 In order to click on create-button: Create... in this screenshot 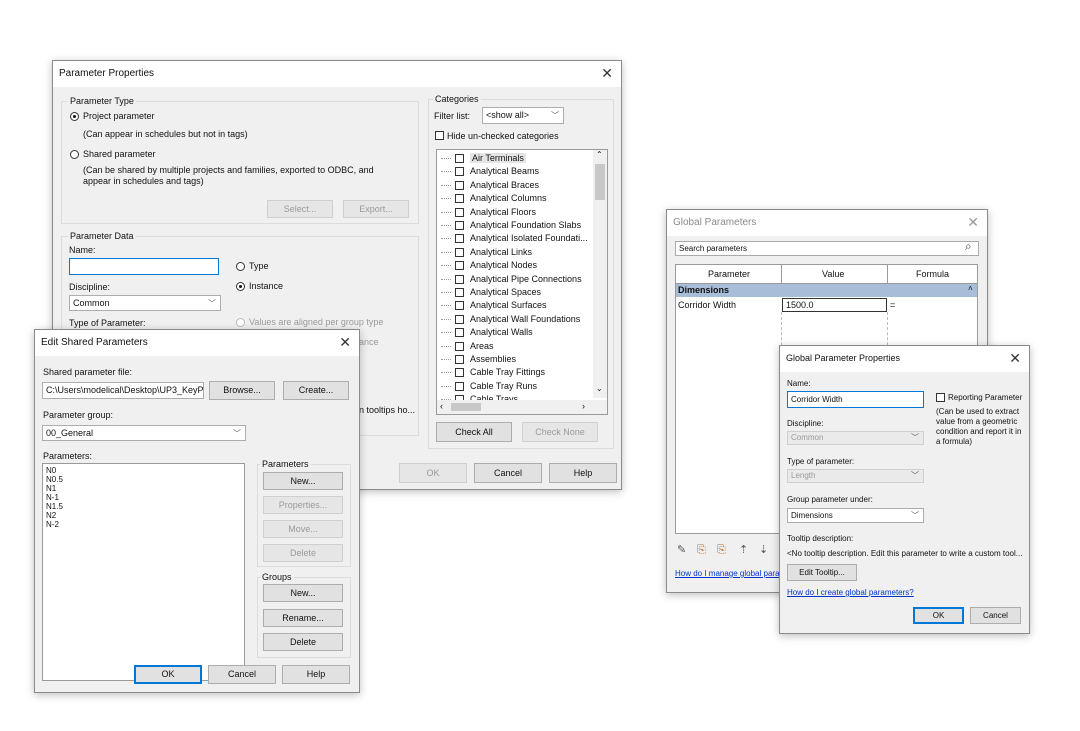, I will do `click(316, 390)`.